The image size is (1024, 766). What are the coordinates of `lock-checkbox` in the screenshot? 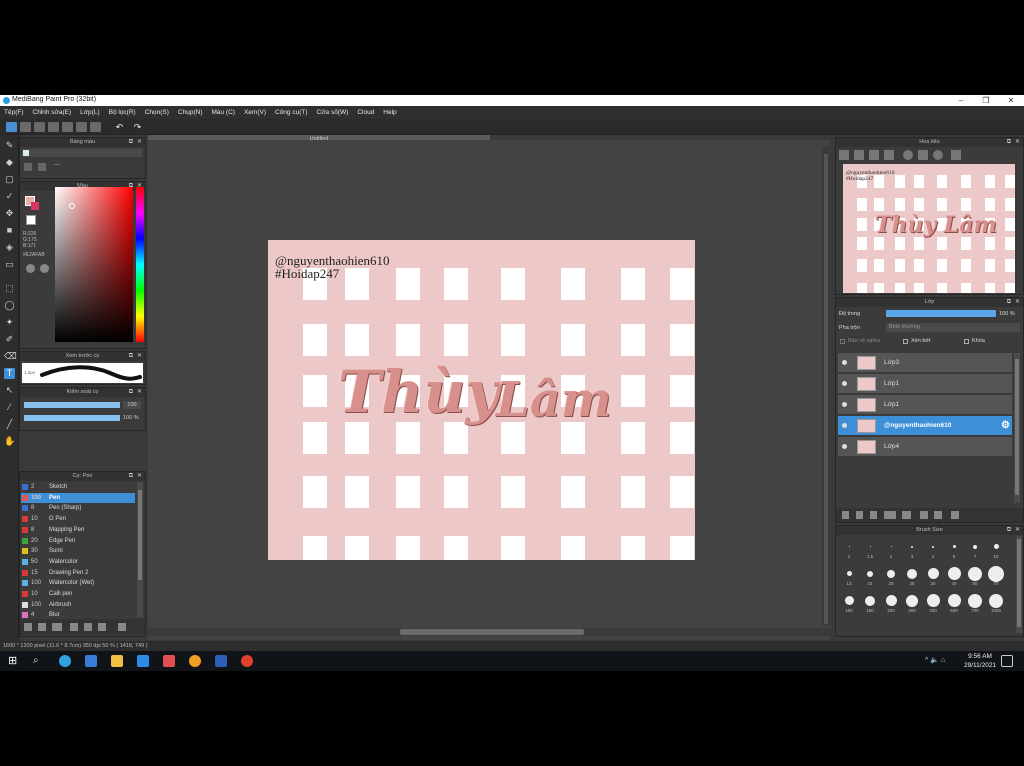 It's located at (966, 341).